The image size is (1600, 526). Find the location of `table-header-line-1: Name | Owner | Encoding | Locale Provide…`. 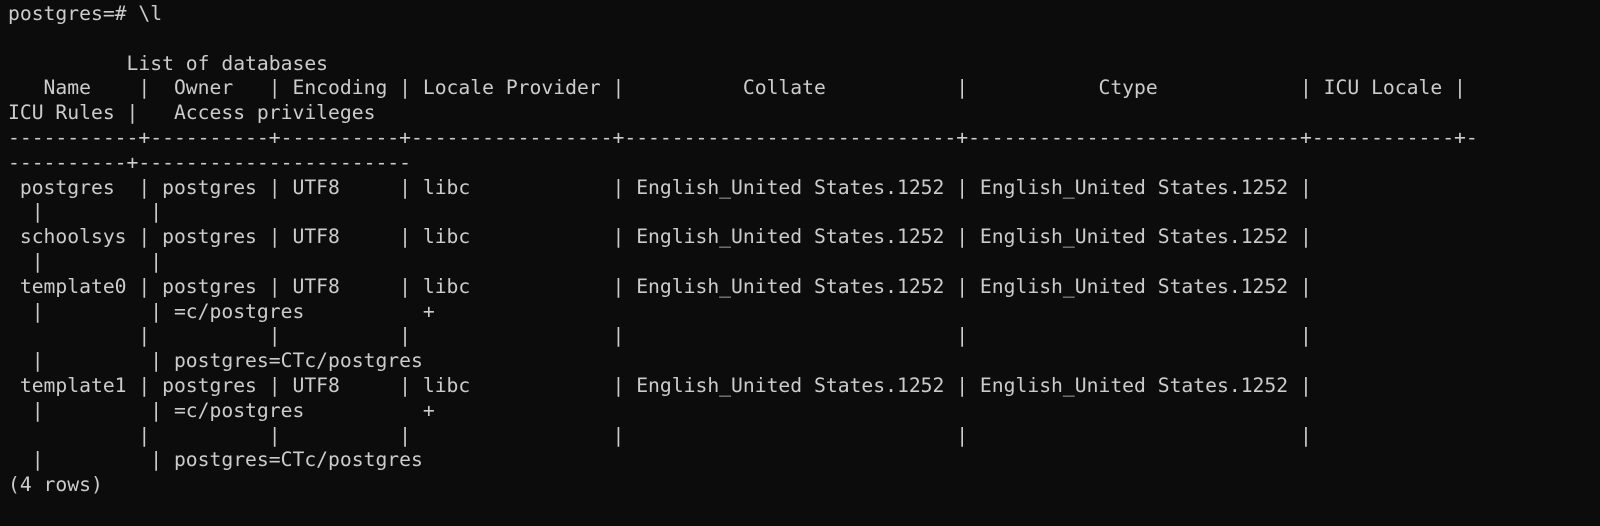

table-header-line-1: Name | Owner | Encoding | Locale Provide… is located at coordinates (737, 88).